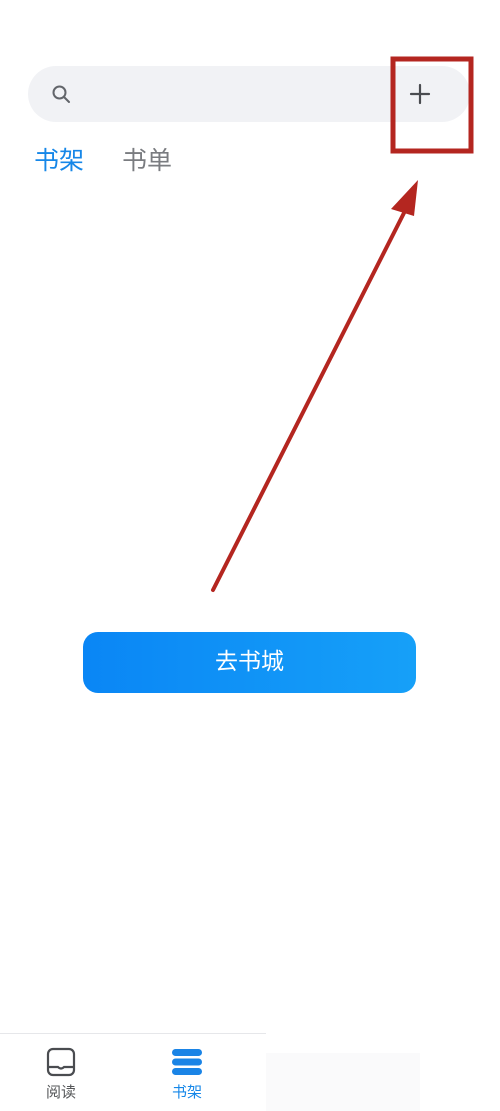  I want to click on bottom-nav-label-bookshelf: 书架, so click(186, 1092).